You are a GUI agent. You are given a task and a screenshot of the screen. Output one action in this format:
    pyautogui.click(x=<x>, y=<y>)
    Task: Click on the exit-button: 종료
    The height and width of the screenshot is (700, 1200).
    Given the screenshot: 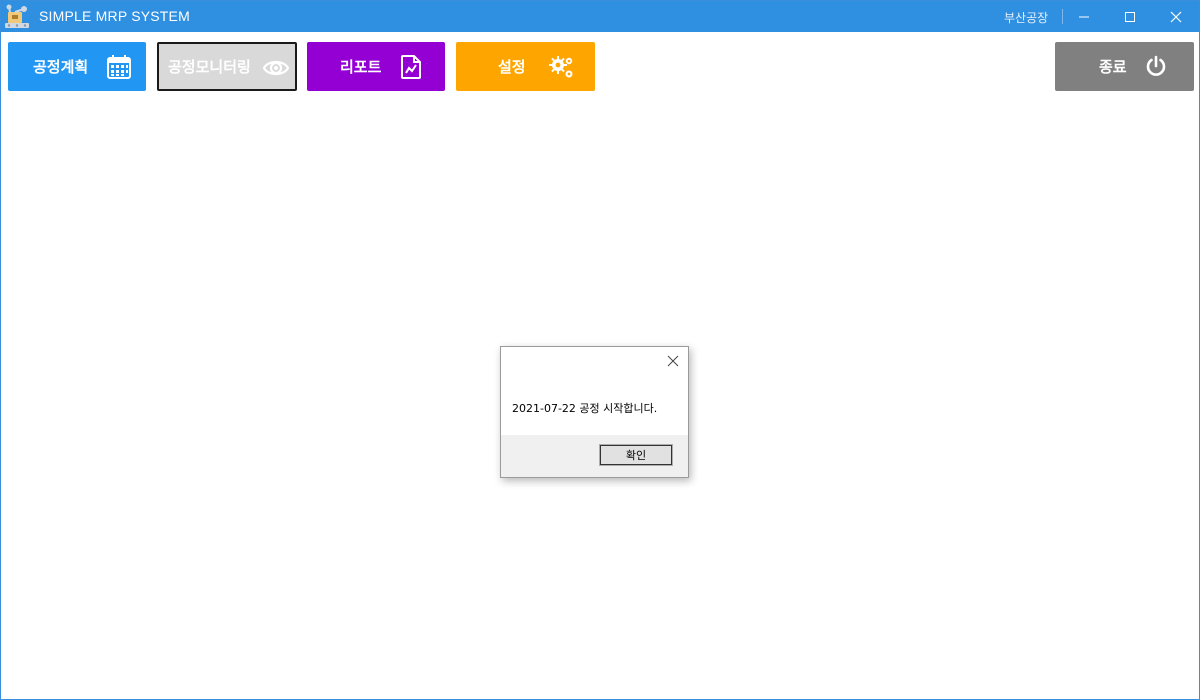 What is the action you would take?
    pyautogui.click(x=1124, y=66)
    